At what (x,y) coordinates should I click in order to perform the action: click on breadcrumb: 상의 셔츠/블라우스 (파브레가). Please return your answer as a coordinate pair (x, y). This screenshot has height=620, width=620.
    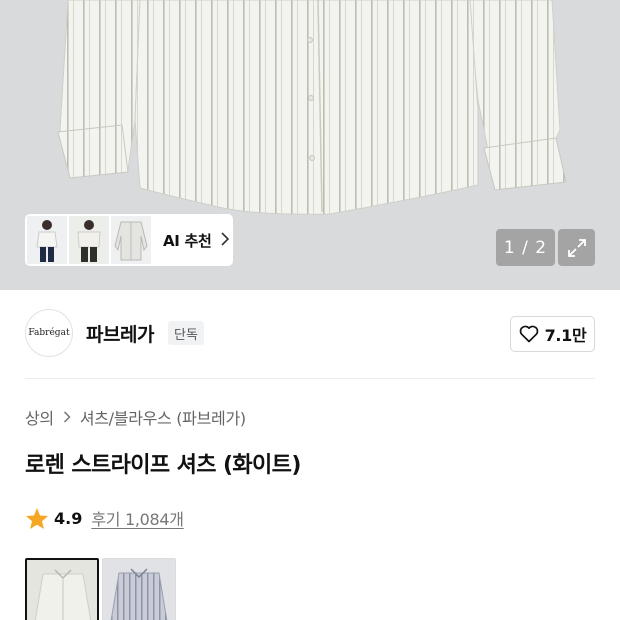
    Looking at the image, I should click on (135, 417).